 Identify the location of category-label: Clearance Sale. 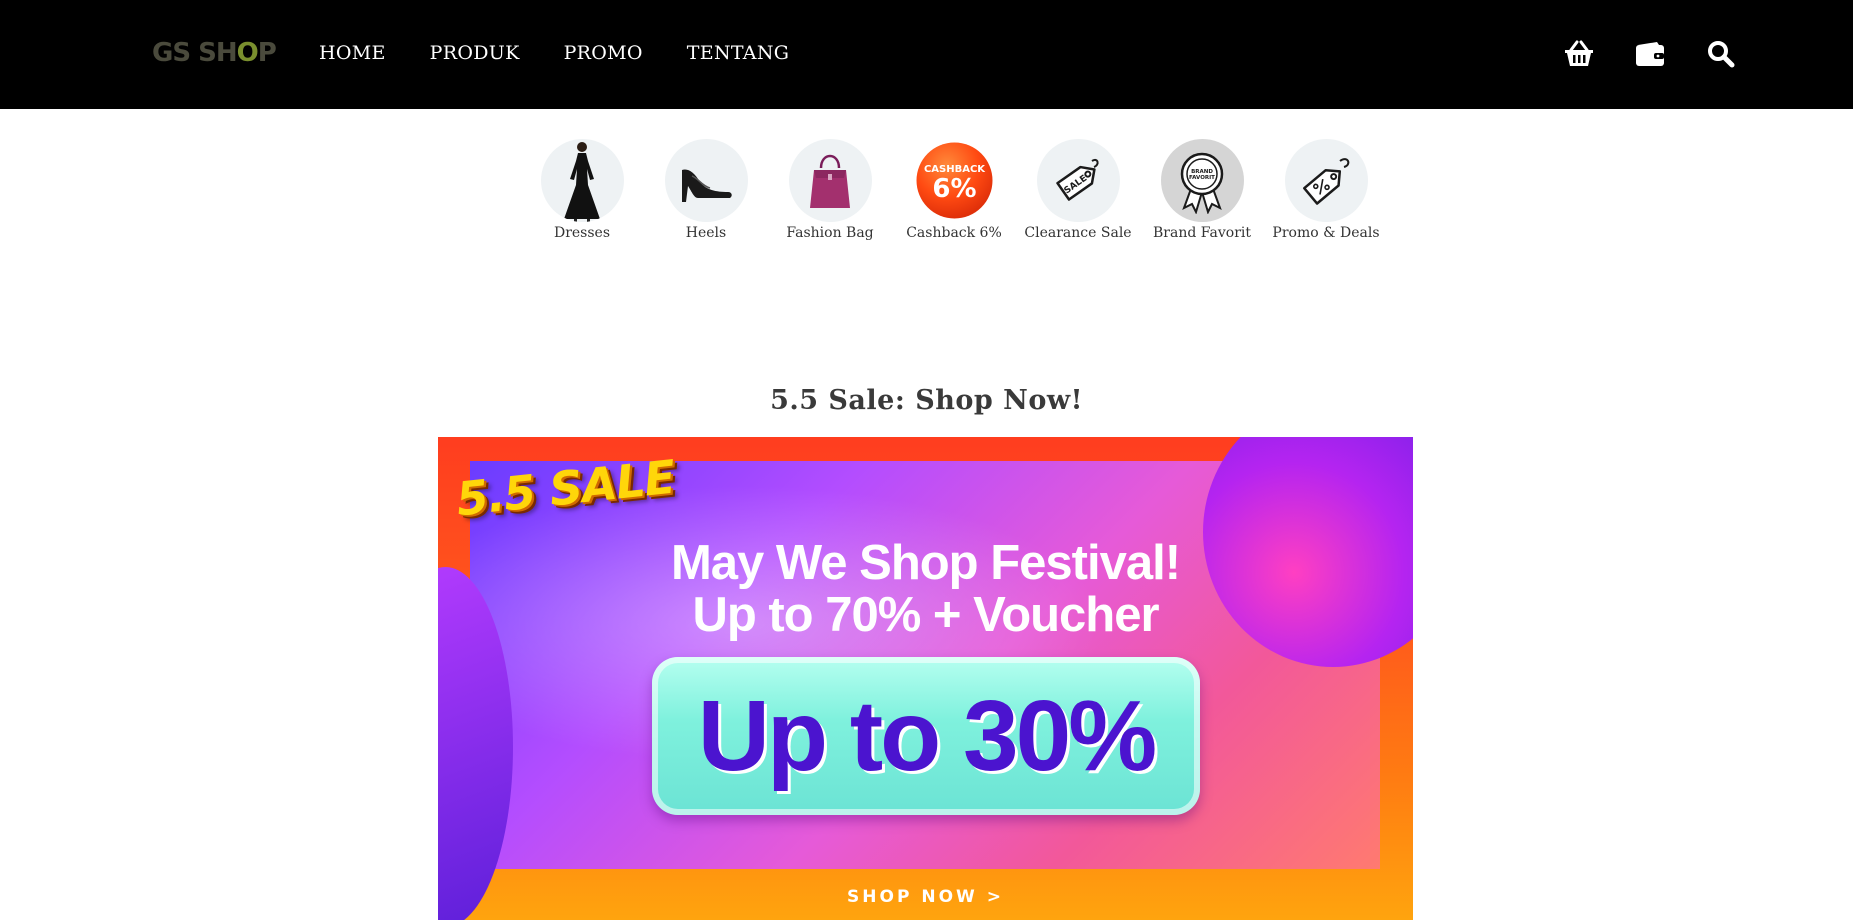
(1078, 233).